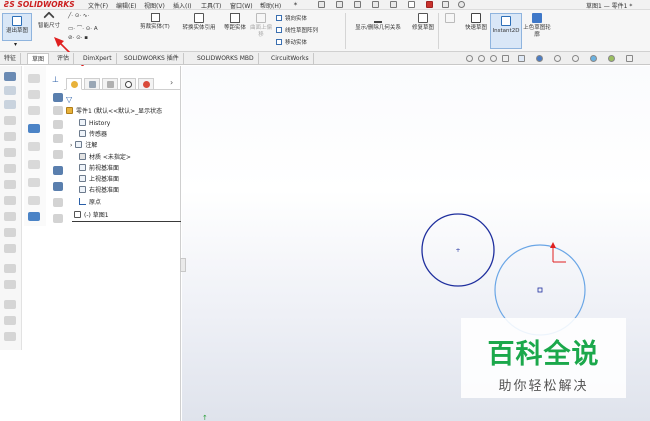  What do you see at coordinates (543, 354) in the screenshot?
I see `watermark-title: 百科全说` at bounding box center [543, 354].